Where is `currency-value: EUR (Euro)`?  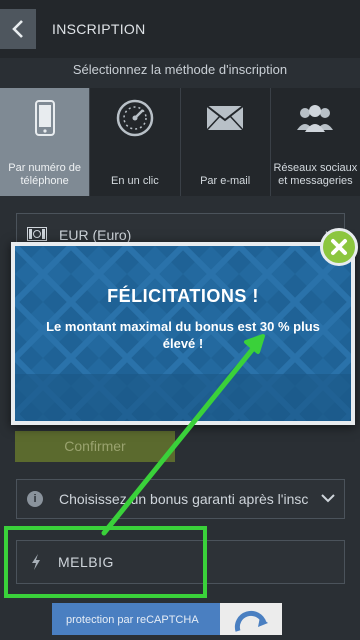 currency-value: EUR (Euro) is located at coordinates (95, 235).